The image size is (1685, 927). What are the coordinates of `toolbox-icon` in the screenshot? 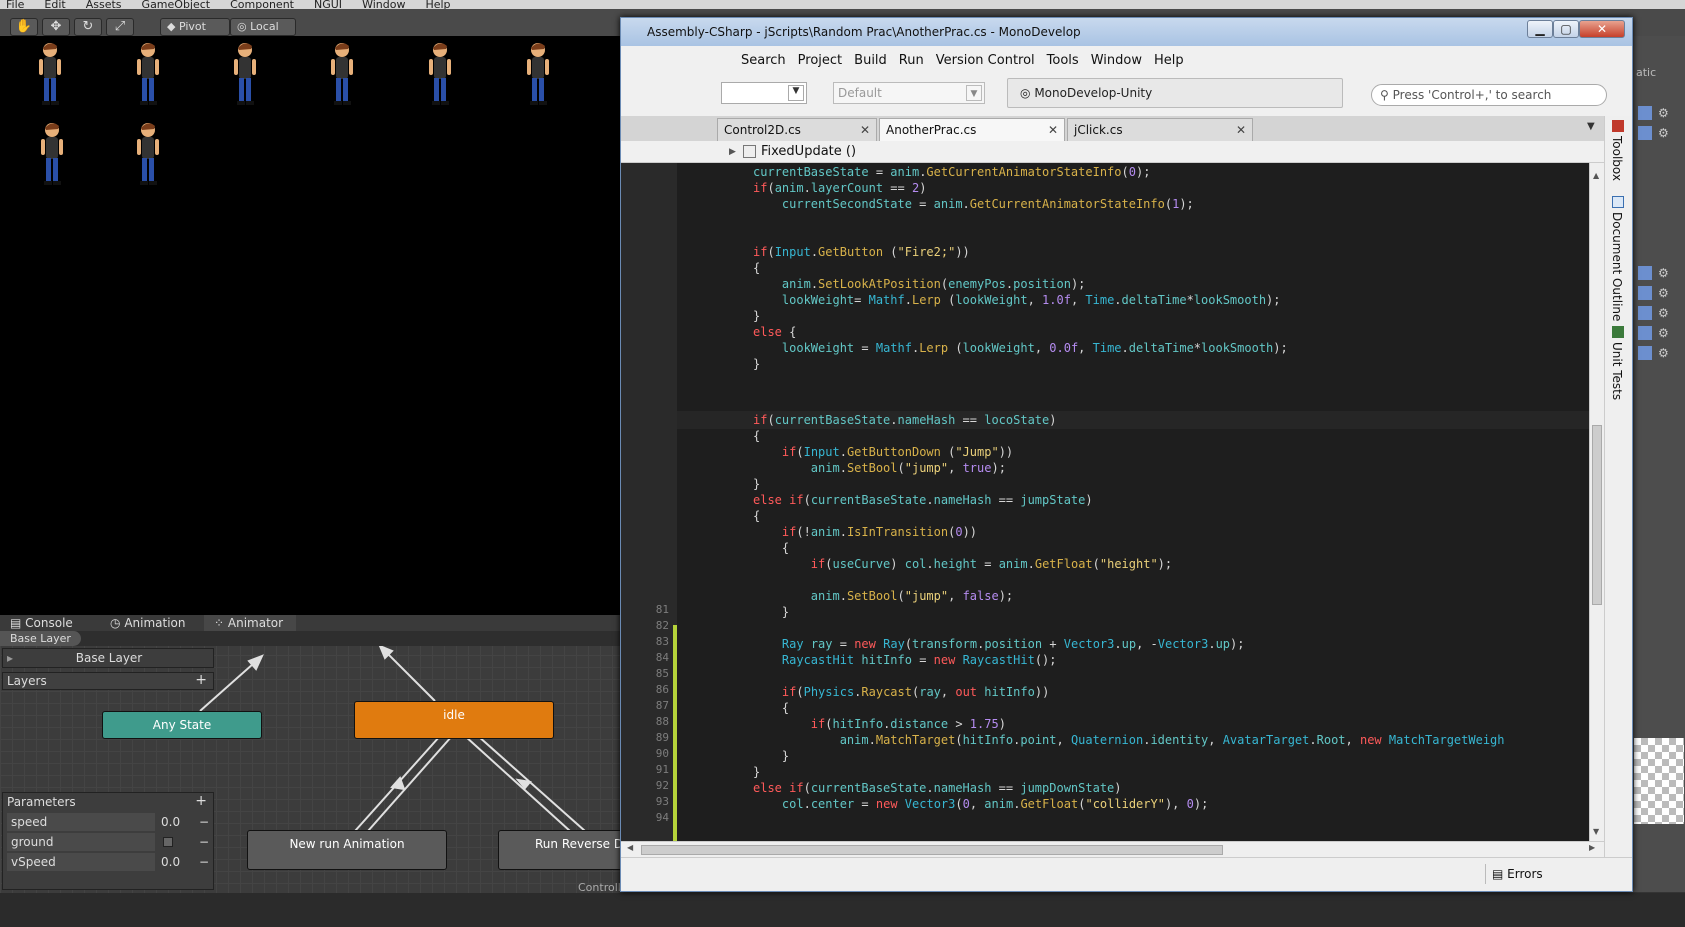 It's located at (1618, 126).